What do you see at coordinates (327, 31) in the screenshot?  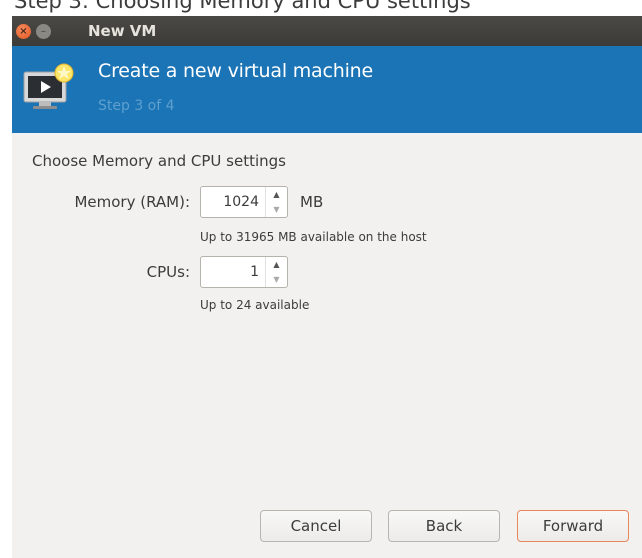 I see `titlebar: × – New VM` at bounding box center [327, 31].